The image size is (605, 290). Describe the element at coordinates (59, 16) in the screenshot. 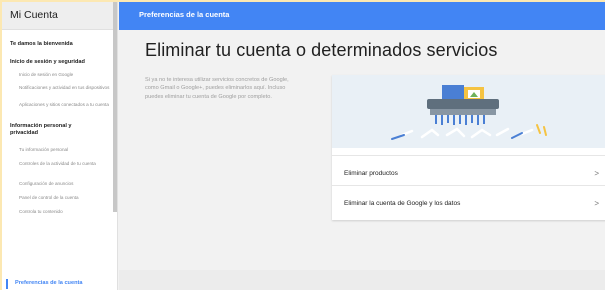

I see `sidebar-title: Mi Cuenta` at that location.